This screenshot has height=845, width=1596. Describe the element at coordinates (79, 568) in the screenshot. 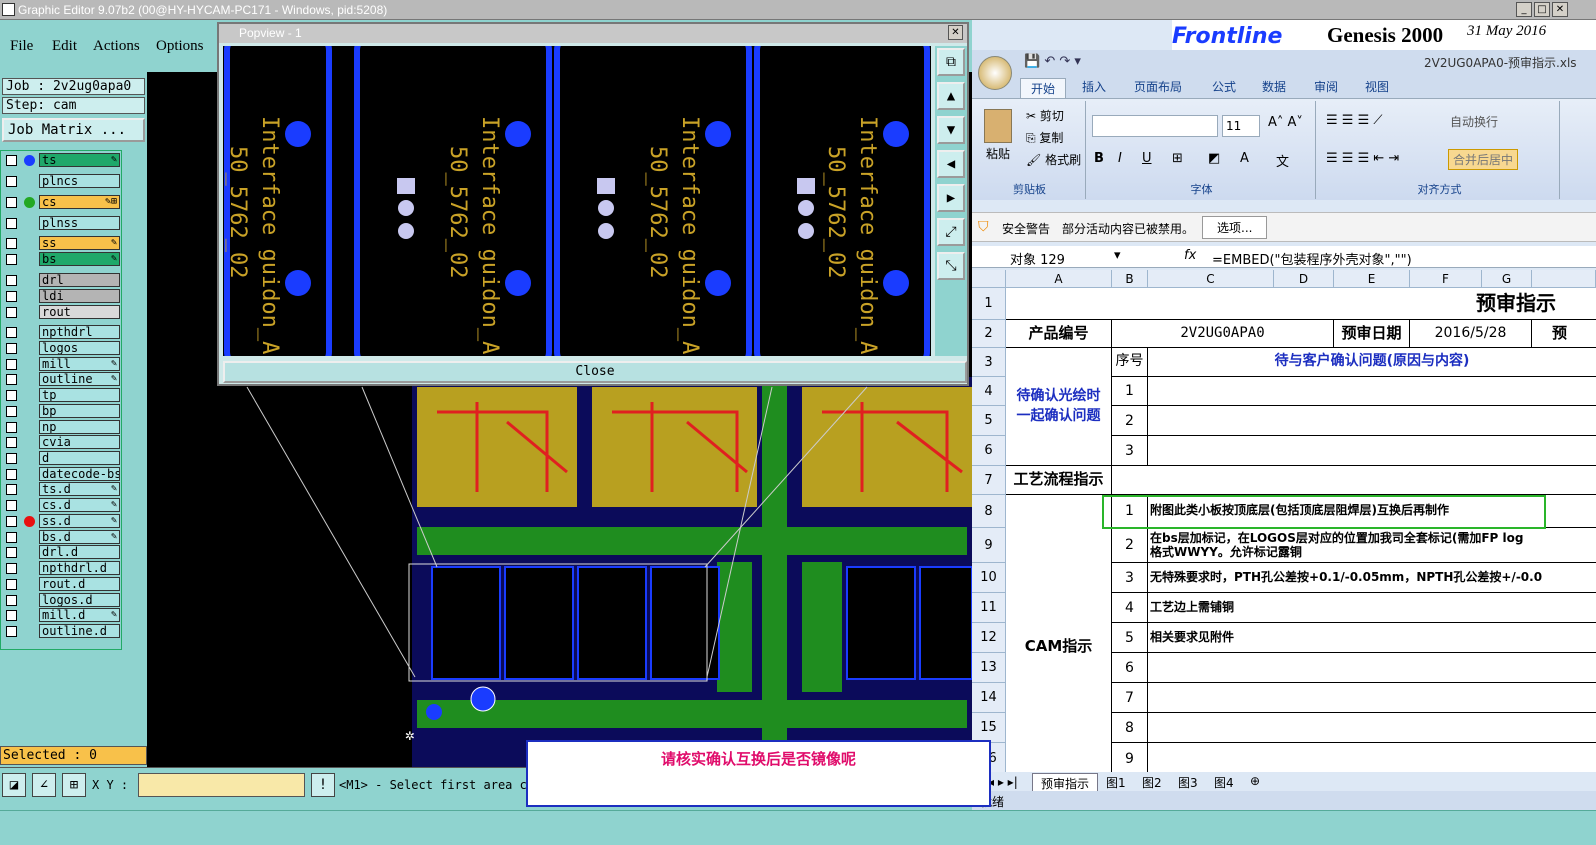

I see `layer-name: npthdrl.d` at that location.